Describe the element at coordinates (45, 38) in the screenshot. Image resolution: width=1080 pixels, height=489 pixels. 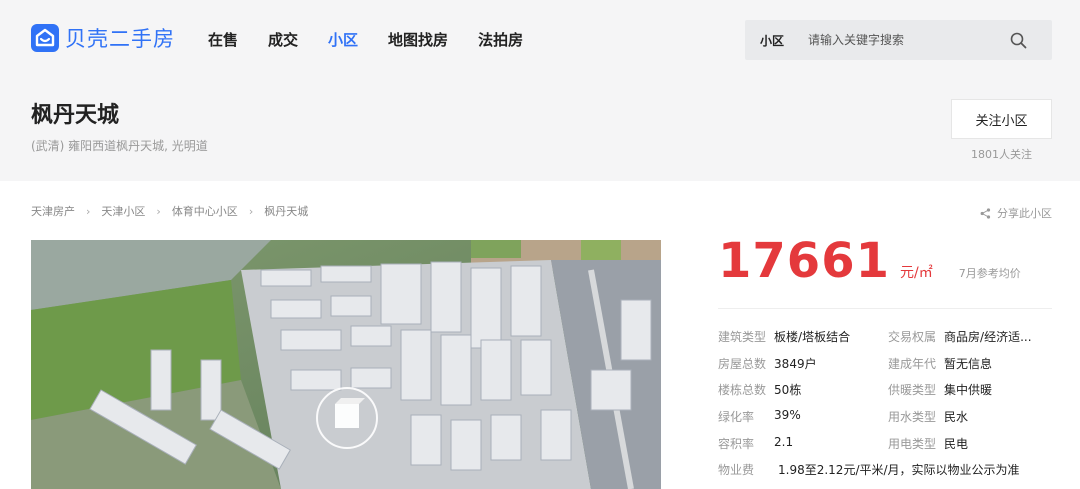
I see `house-logo-icon` at that location.